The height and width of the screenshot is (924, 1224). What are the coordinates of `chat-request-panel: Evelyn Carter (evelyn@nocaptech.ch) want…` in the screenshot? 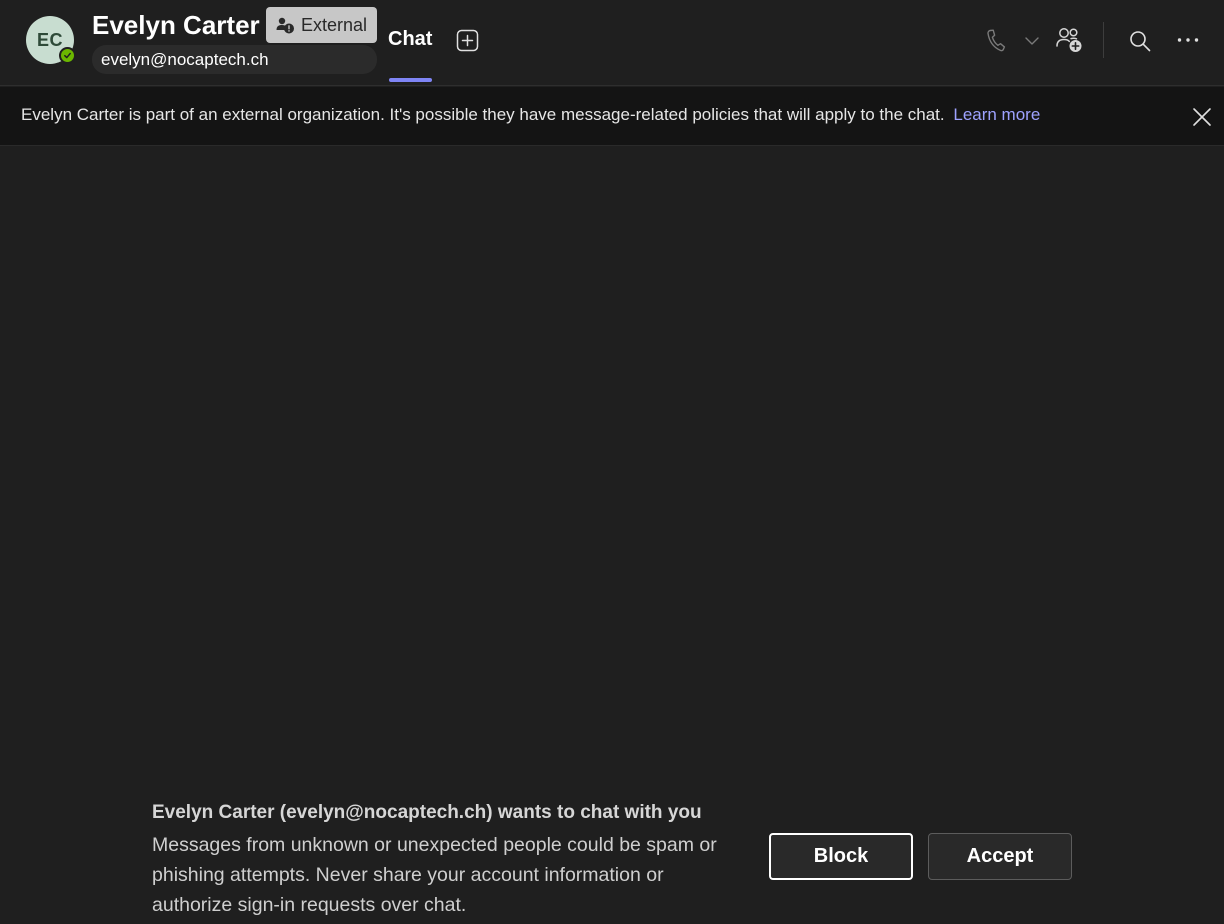 It's located at (452, 860).